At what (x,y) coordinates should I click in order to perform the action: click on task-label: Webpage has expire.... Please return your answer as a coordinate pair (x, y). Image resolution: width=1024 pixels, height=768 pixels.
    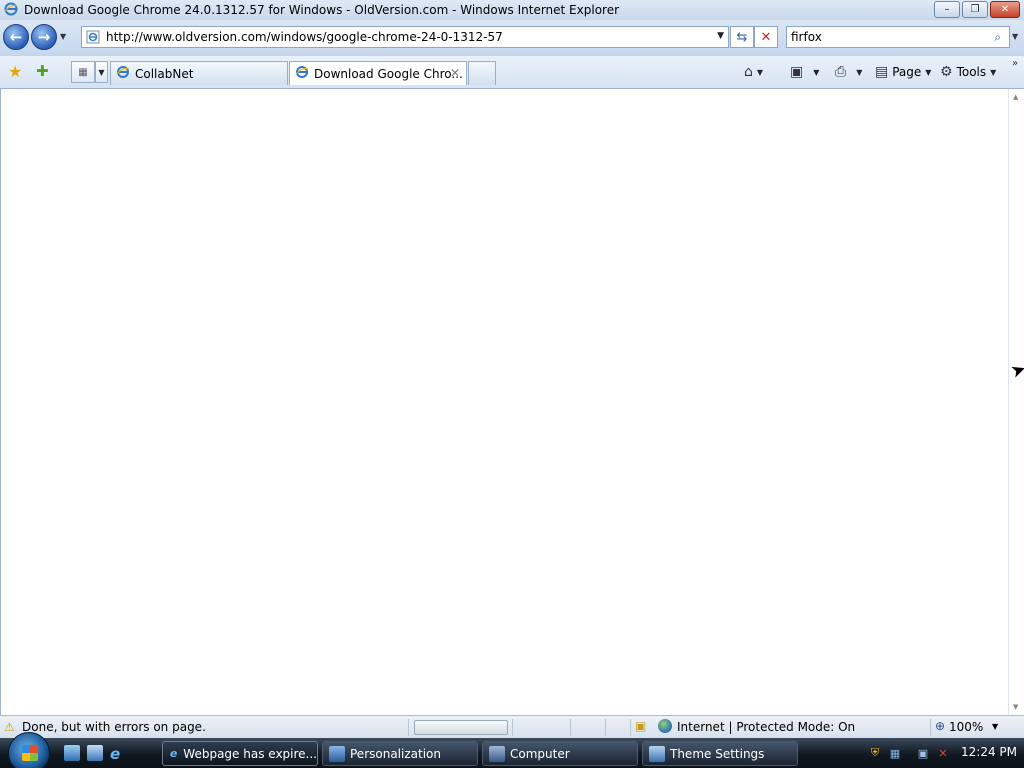
    Looking at the image, I should click on (250, 753).